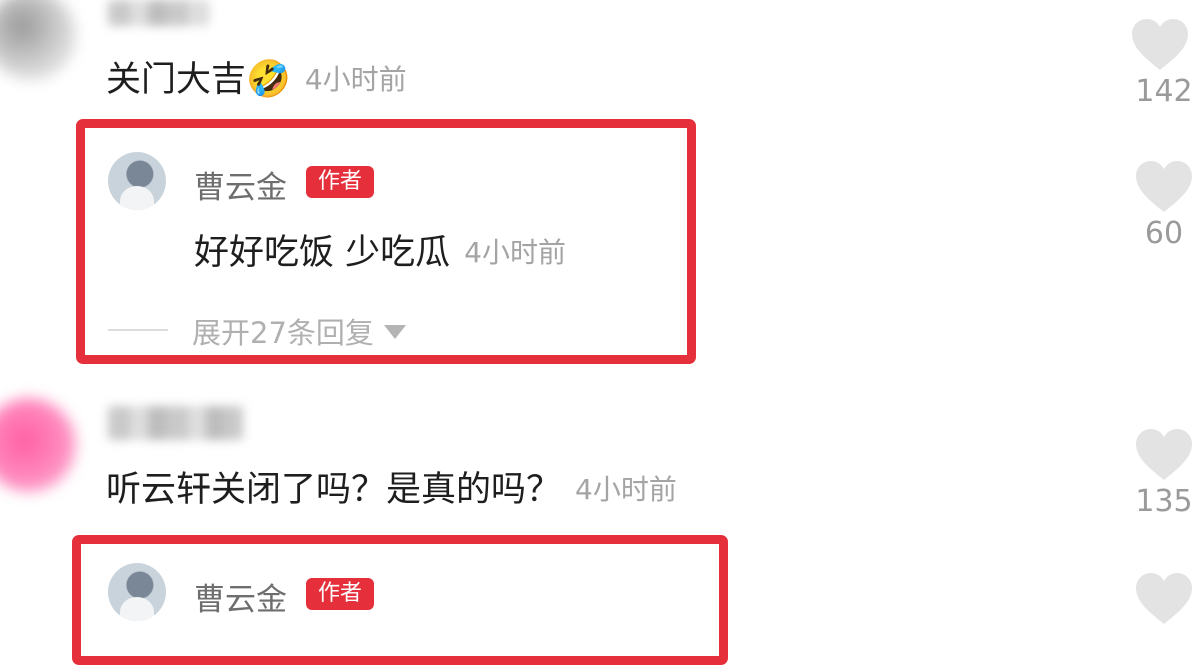  What do you see at coordinates (394, 332) in the screenshot?
I see `triangle-down-icon` at bounding box center [394, 332].